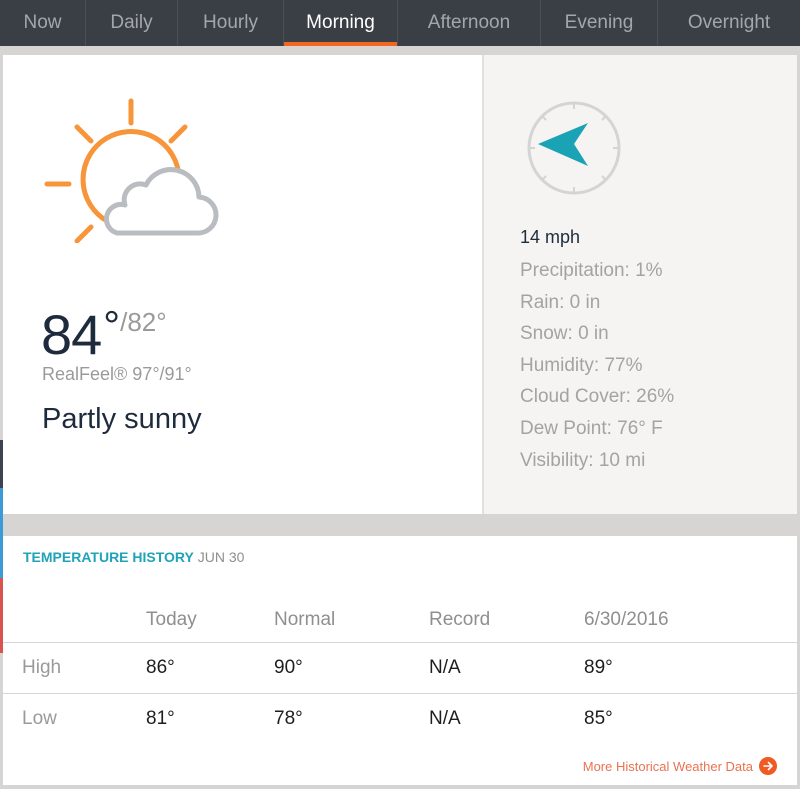  Describe the element at coordinates (574, 148) in the screenshot. I see `compass-arrow-west-icon` at that location.